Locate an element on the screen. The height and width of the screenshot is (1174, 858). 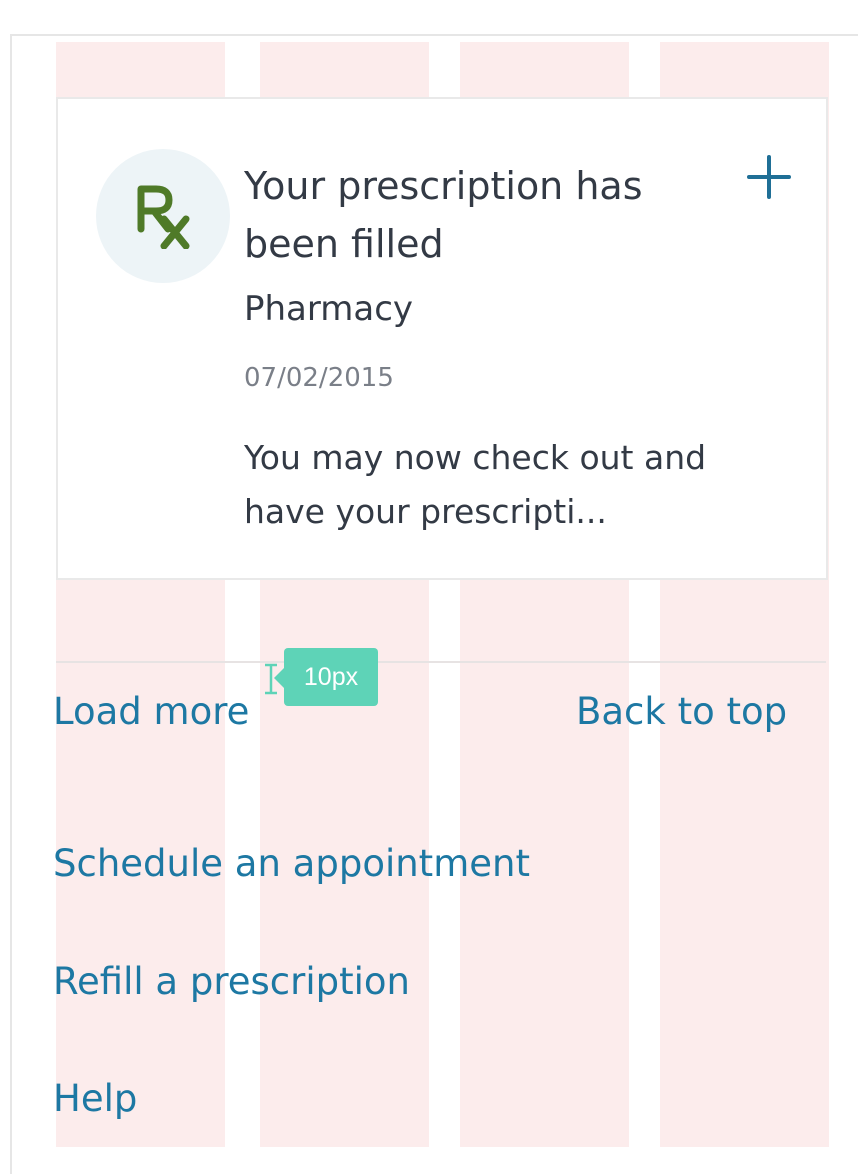
avatar is located at coordinates (163, 216).